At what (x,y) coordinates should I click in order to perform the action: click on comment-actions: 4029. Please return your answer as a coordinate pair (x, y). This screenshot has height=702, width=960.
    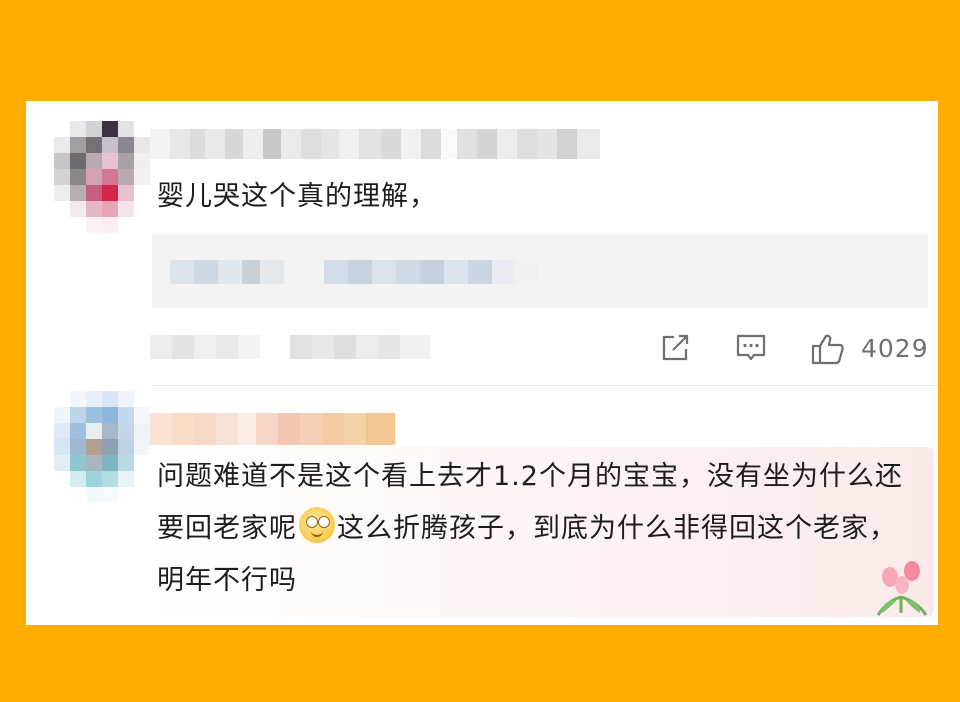
    Looking at the image, I should click on (796, 349).